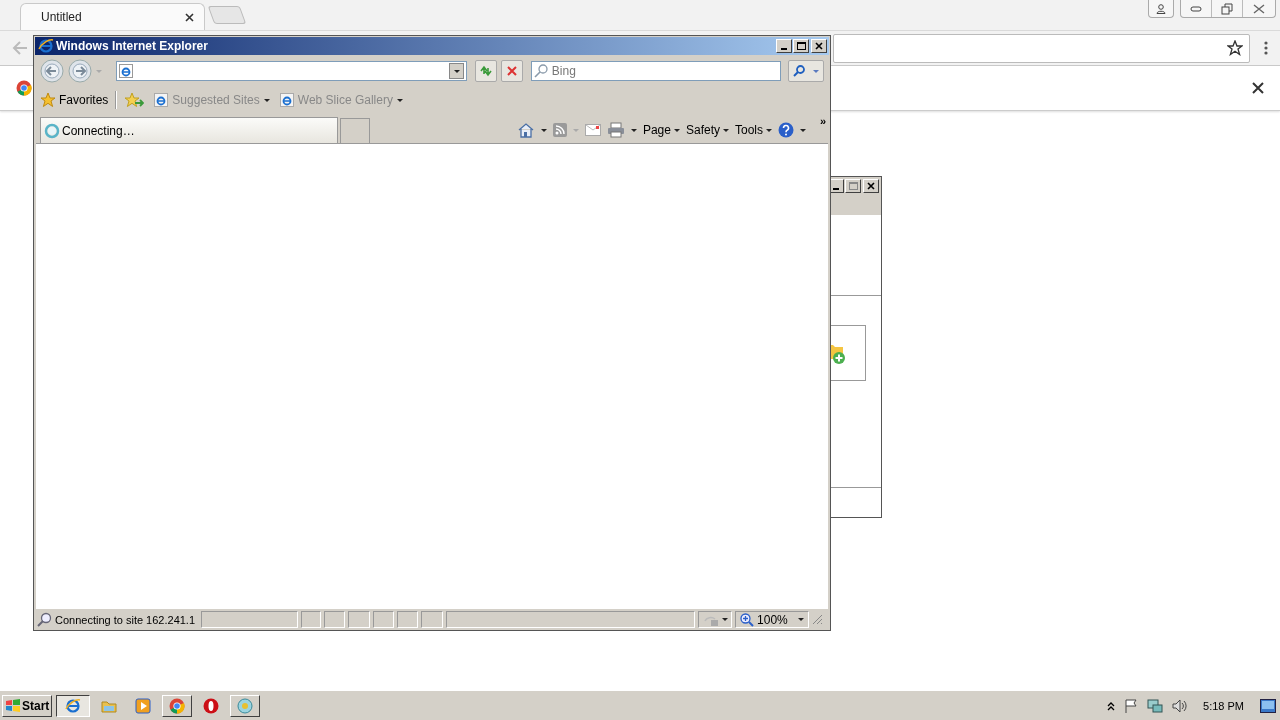 This screenshot has width=1280, height=720. Describe the element at coordinates (13, 705) in the screenshot. I see `windows-logo-icon` at that location.